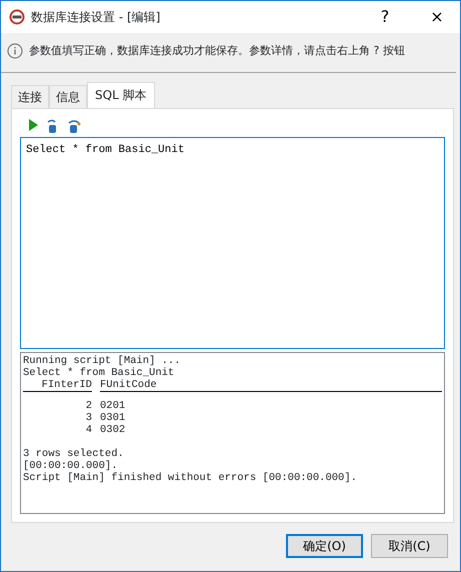 The height and width of the screenshot is (572, 461). I want to click on output-line: 3 rows selected., so click(74, 454).